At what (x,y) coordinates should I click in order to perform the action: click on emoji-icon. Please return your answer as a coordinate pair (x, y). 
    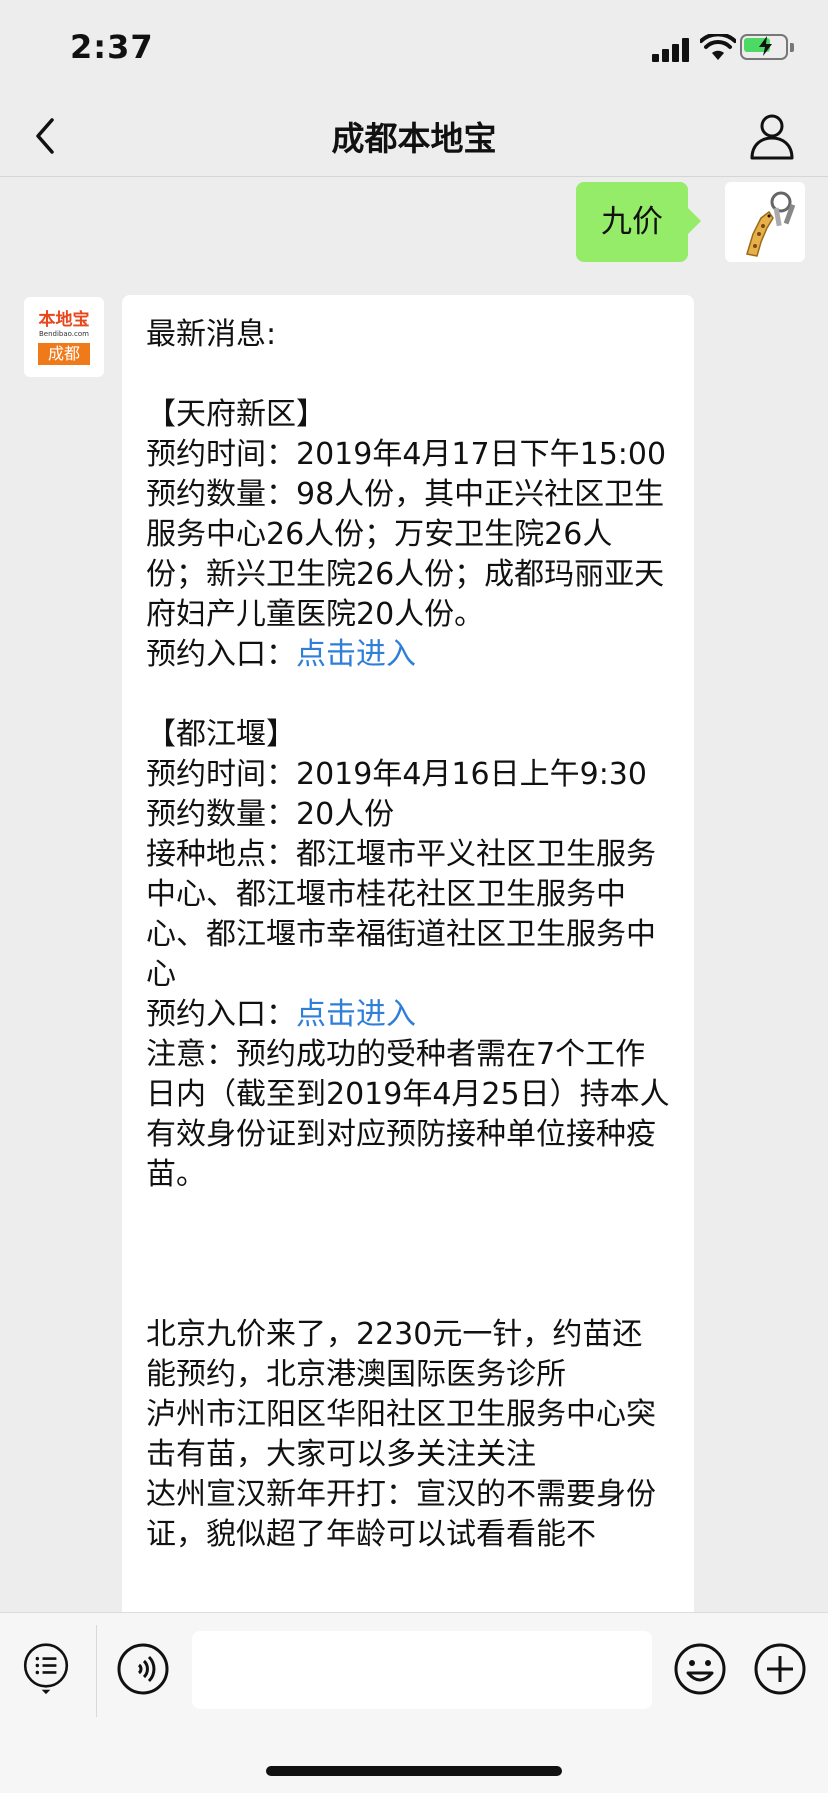
    Looking at the image, I should click on (700, 1669).